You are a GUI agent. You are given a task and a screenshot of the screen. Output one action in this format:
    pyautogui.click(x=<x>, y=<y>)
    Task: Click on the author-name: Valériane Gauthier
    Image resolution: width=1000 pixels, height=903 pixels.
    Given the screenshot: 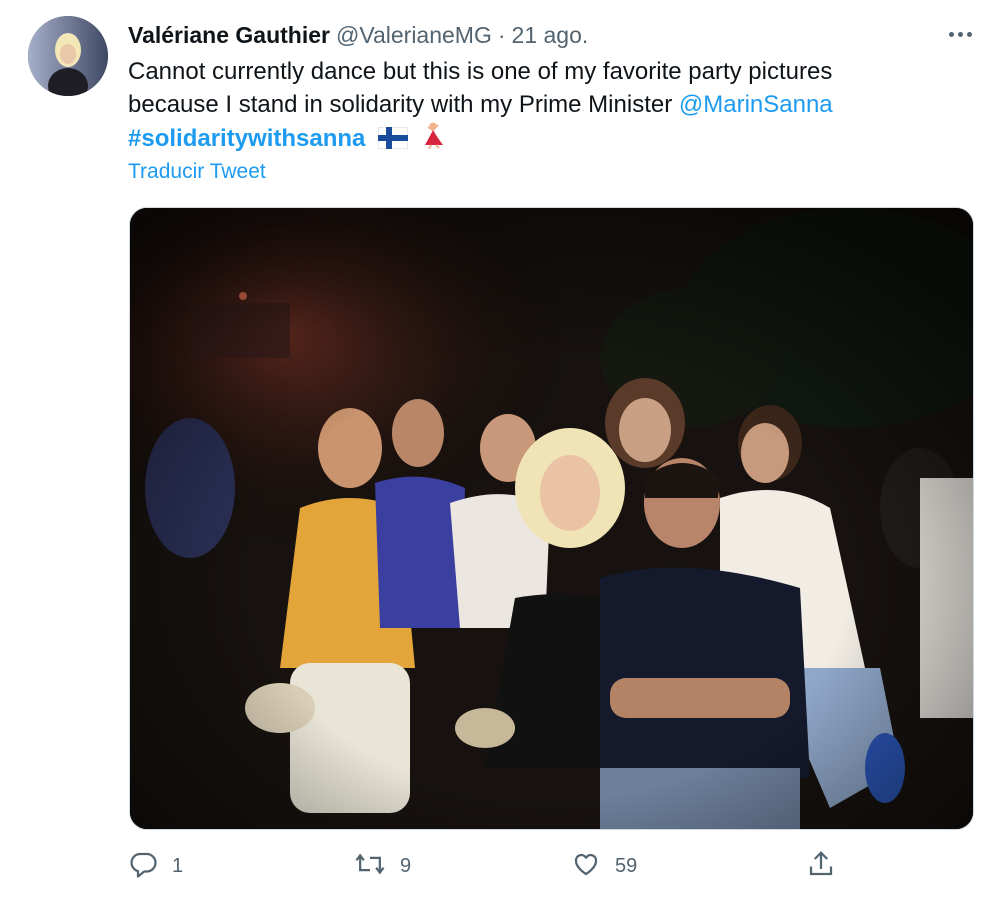 What is the action you would take?
    pyautogui.click(x=229, y=35)
    